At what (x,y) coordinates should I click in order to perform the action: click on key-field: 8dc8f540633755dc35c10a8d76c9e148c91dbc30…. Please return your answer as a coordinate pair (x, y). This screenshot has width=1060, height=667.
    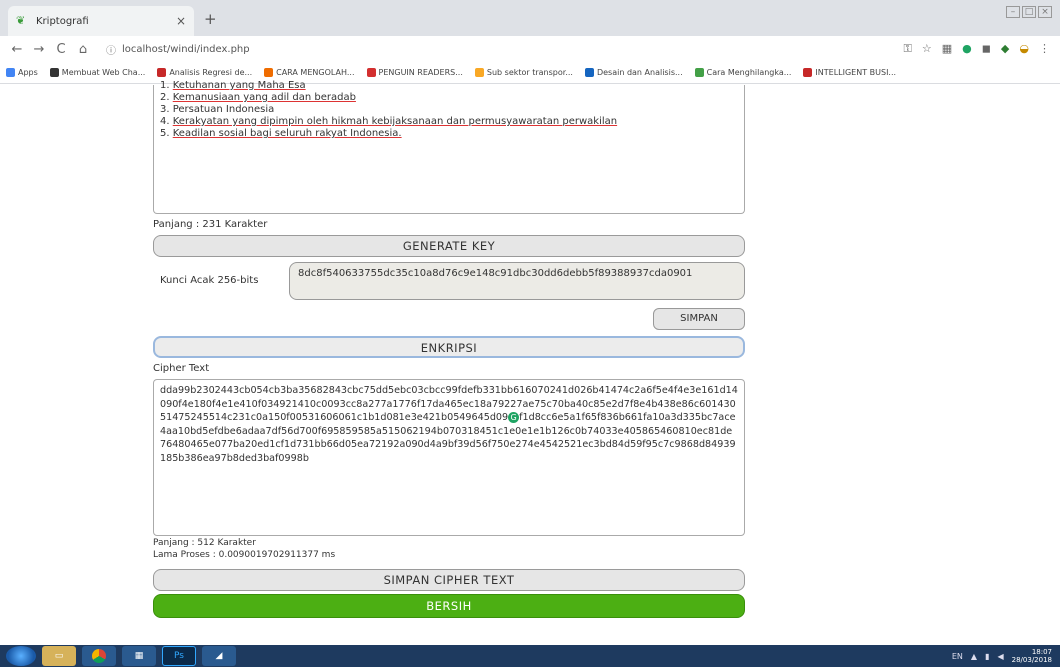
    Looking at the image, I should click on (517, 281).